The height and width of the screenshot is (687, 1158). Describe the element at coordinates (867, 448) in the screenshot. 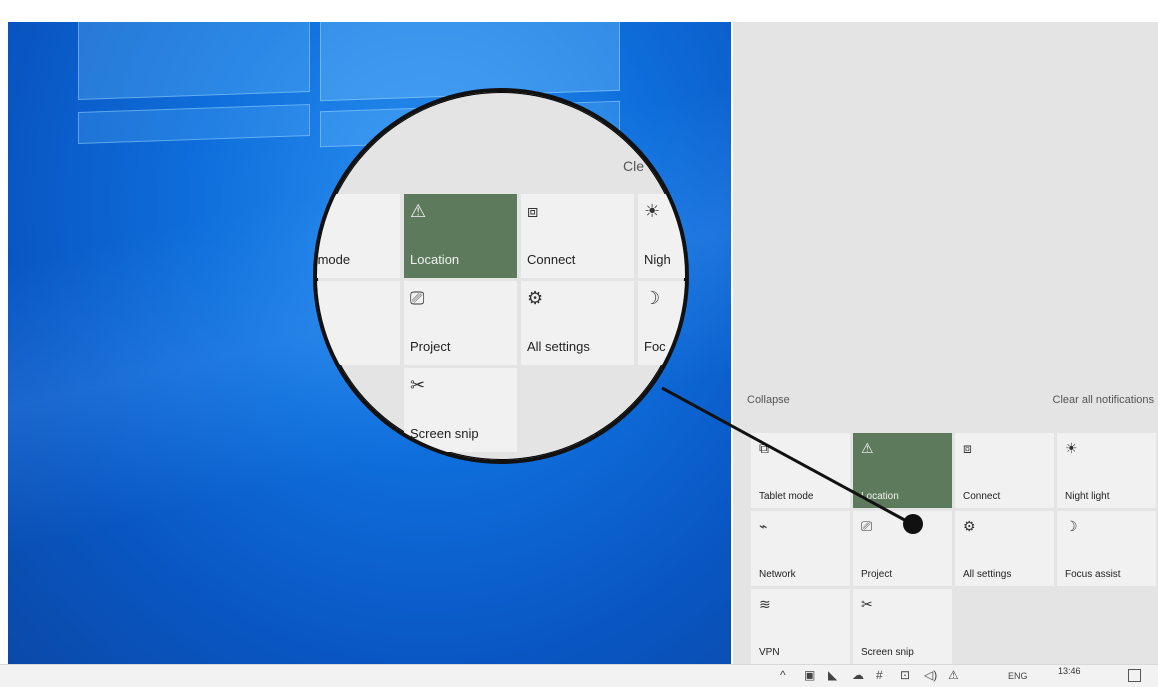

I see `location-icon: ⚠` at that location.